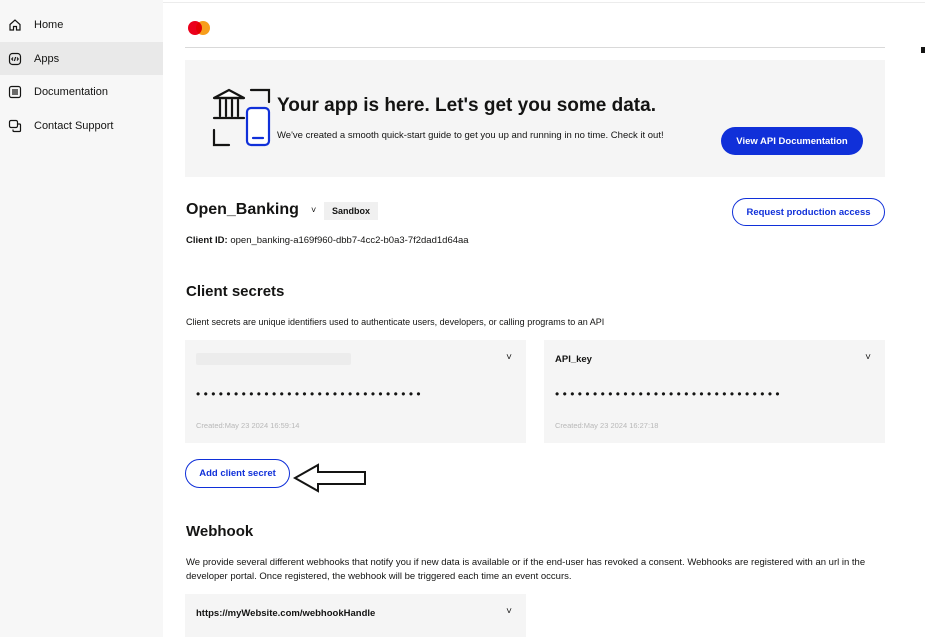 The image size is (925, 637). I want to click on sidebar-item-apps: Apps, so click(81, 58).